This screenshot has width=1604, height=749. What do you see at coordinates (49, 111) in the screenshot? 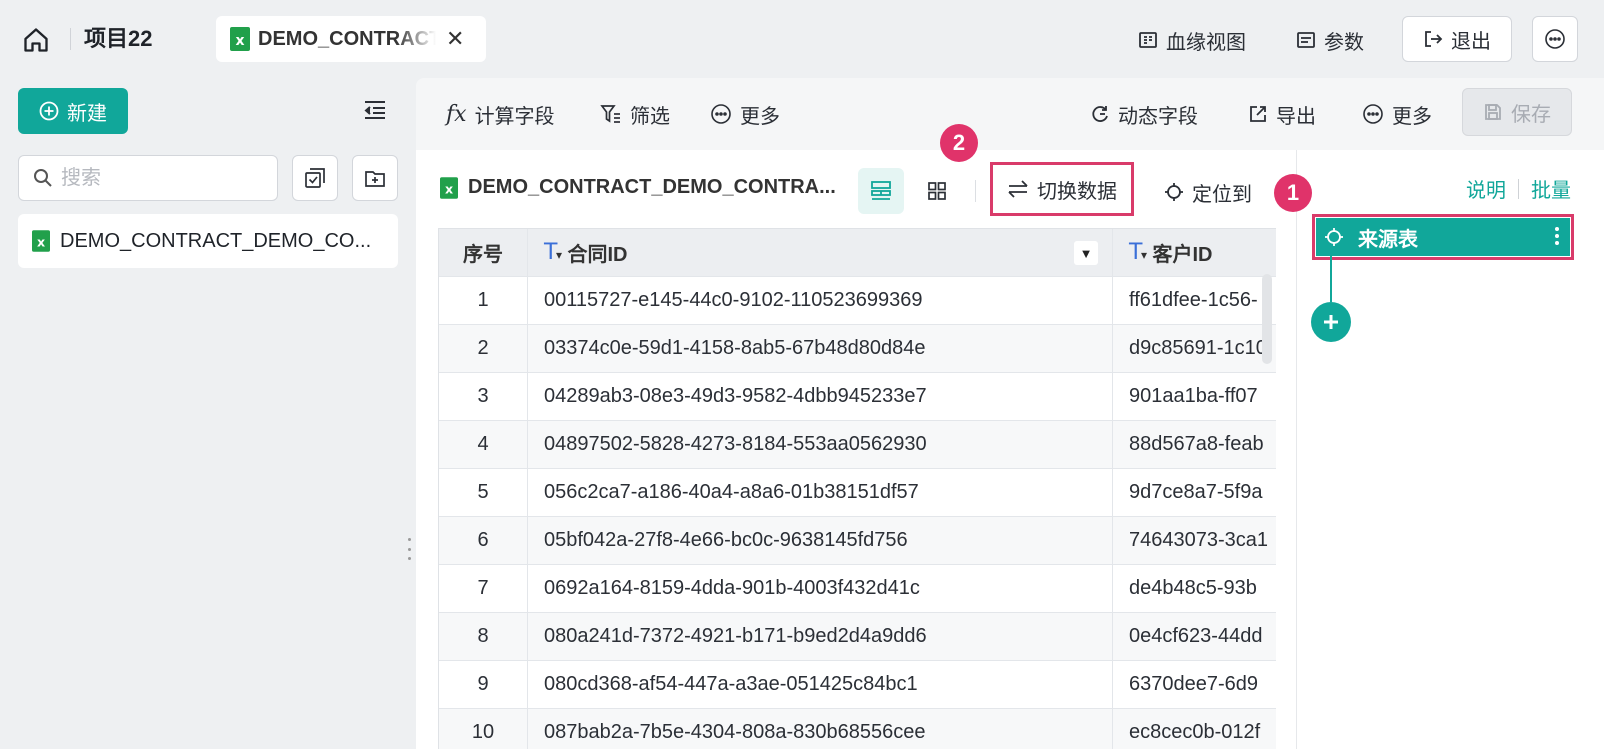
I see `plus-circle-icon` at bounding box center [49, 111].